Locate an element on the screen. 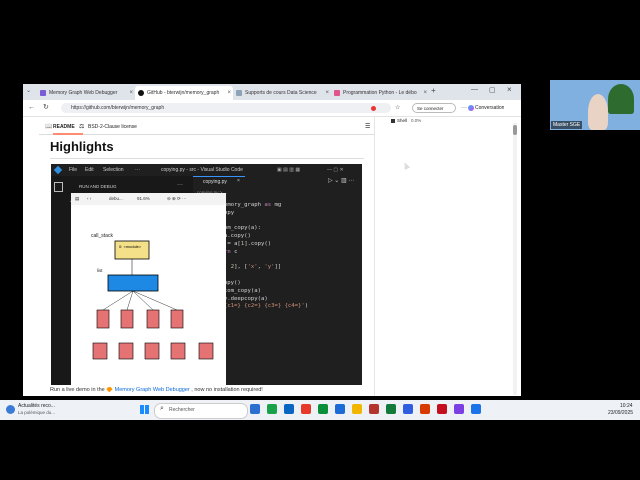 This screenshot has height=480, width=640. red-list-nodes is located at coordinates (140, 309).